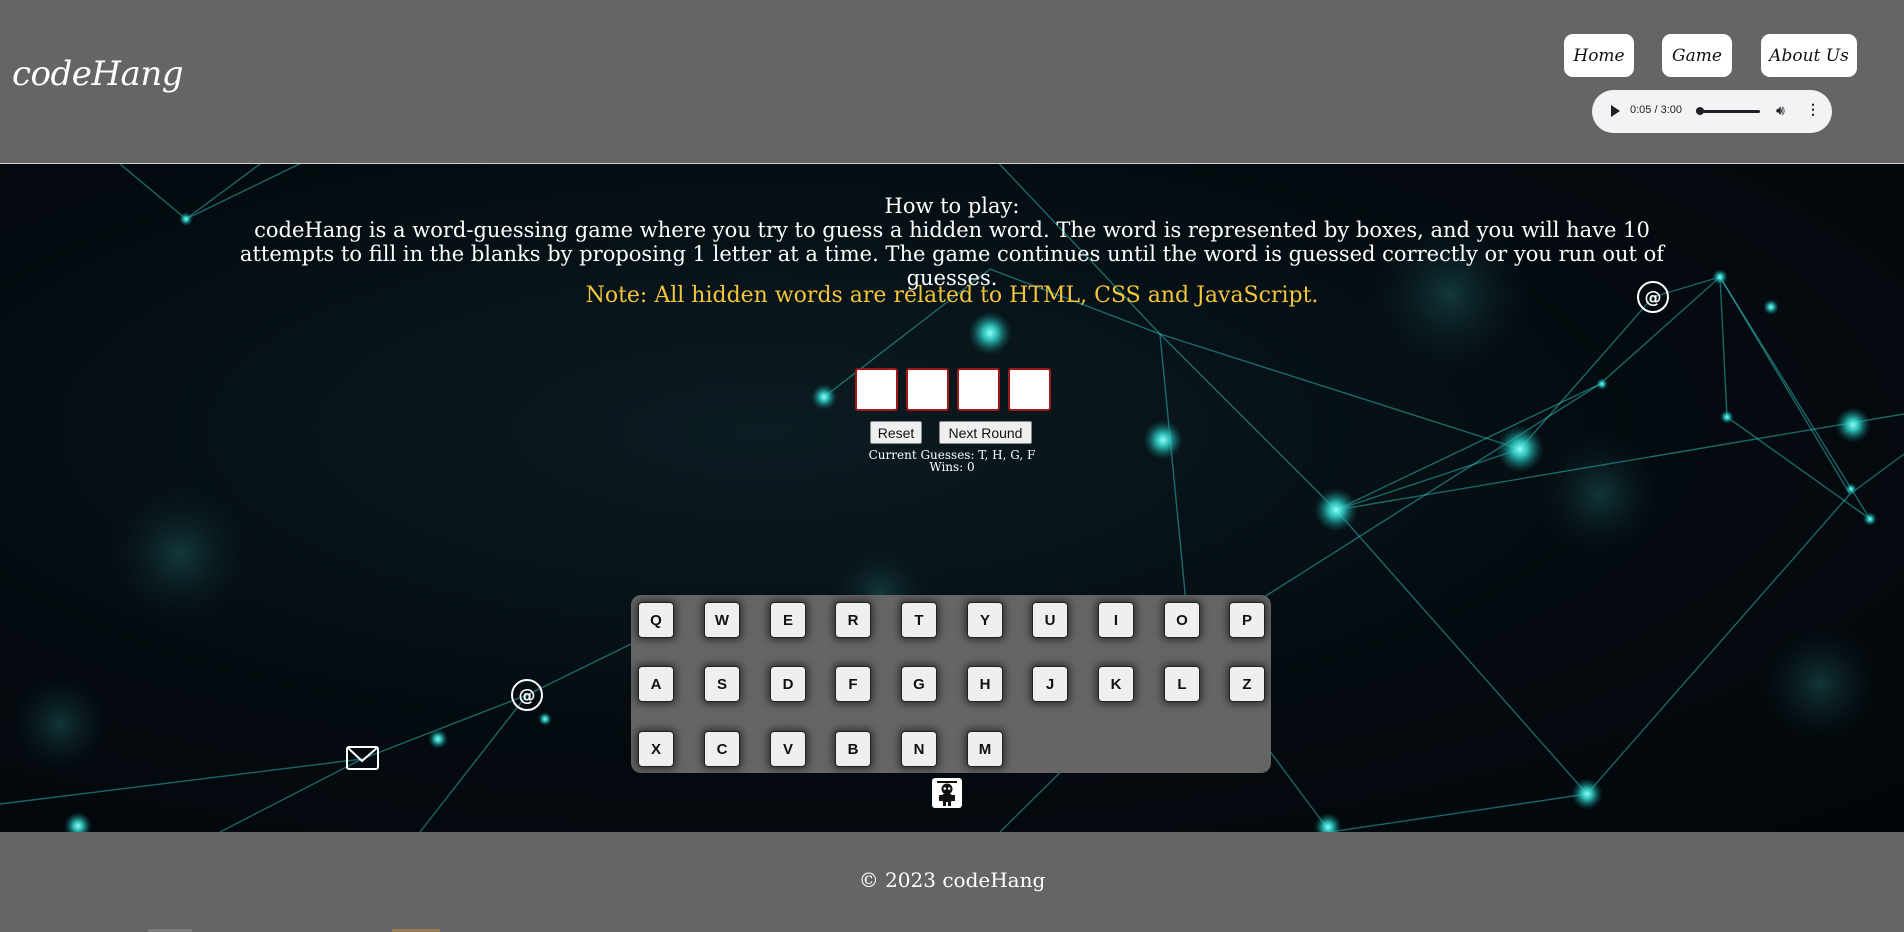 This screenshot has width=1904, height=932. Describe the element at coordinates (1599, 55) in the screenshot. I see `nav-home-button: Home` at that location.